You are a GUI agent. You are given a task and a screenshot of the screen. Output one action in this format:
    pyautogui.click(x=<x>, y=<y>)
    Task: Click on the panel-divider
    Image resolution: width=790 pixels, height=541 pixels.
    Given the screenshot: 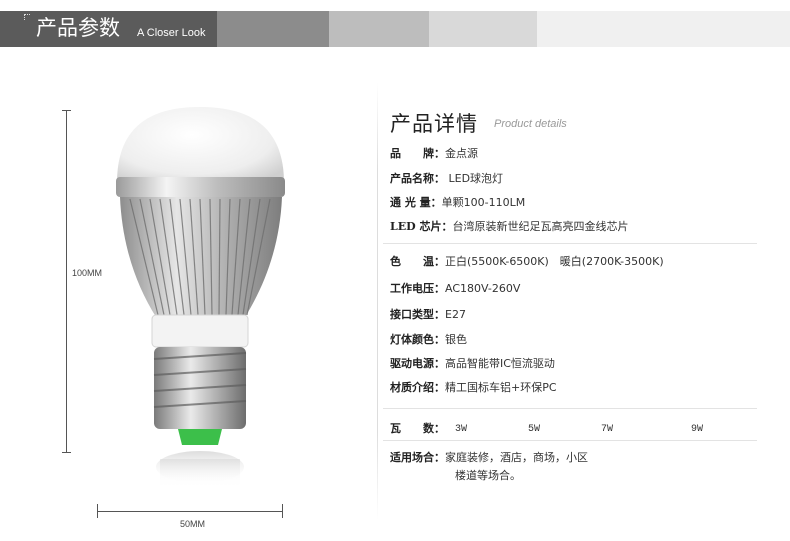 What is the action you would take?
    pyautogui.click(x=377, y=301)
    